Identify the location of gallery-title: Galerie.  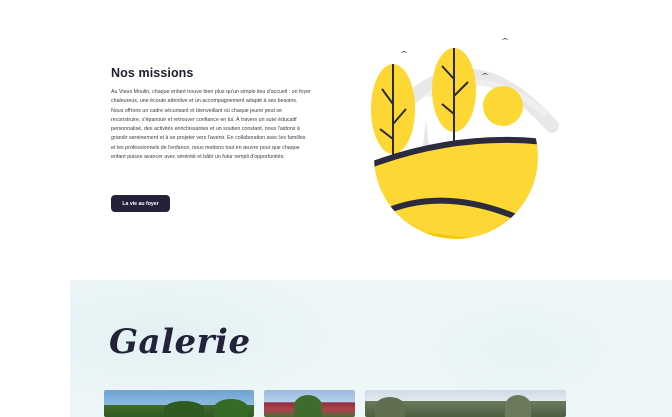
(180, 342).